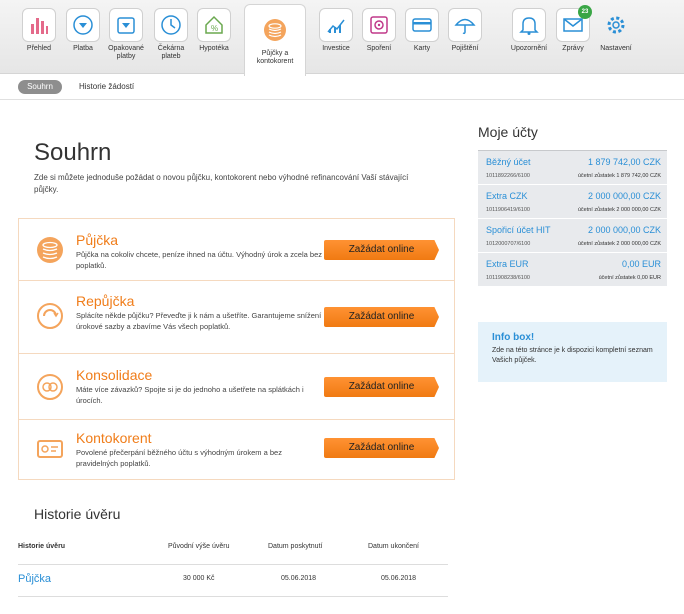 The width and height of the screenshot is (684, 614). I want to click on nav-label: Spoření, so click(379, 48).